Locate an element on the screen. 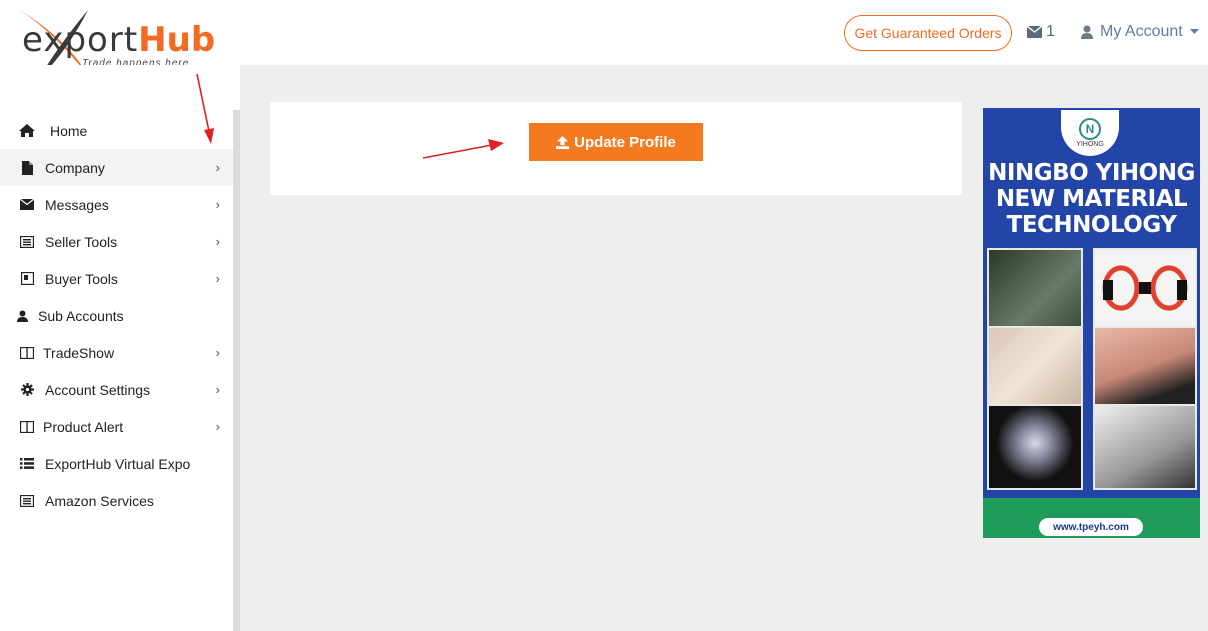 Image resolution: width=1208 pixels, height=631 pixels. sidebar-item-label: TradeShow is located at coordinates (79, 352).